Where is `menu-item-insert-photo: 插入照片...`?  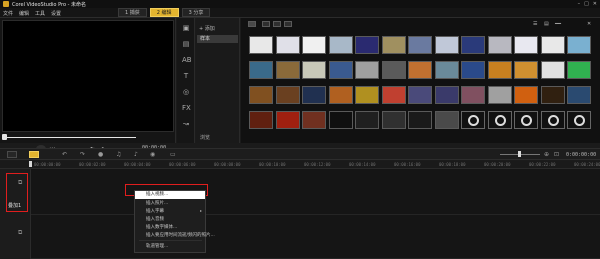
menu-item-insert-photo: 插入照片... is located at coordinates (157, 203).